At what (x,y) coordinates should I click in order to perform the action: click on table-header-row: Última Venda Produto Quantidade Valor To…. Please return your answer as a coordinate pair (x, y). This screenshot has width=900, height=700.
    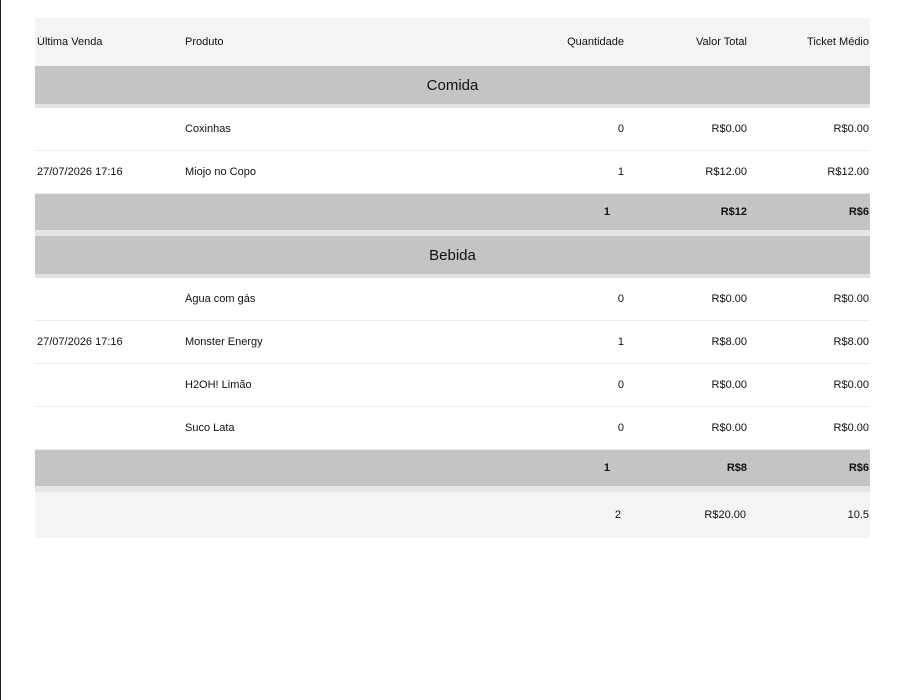
    Looking at the image, I should click on (452, 42).